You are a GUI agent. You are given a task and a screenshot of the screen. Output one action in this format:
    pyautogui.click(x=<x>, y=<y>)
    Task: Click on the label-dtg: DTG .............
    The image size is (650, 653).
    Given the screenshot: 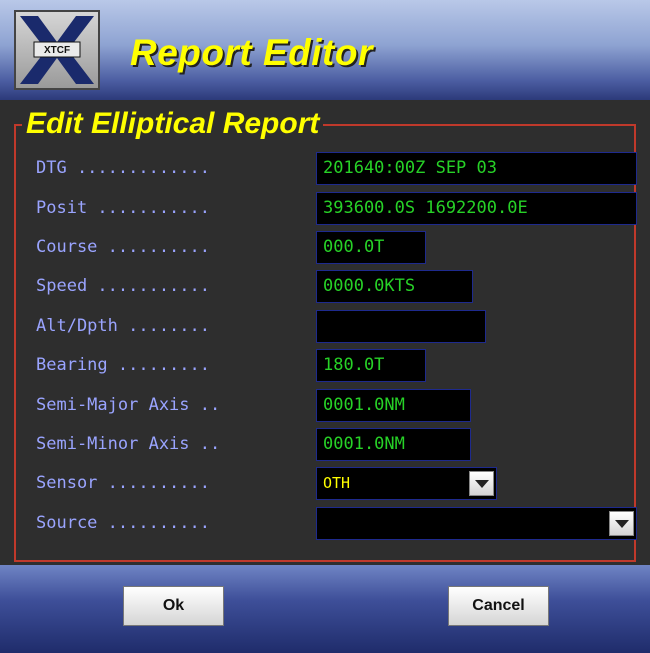 What is the action you would take?
    pyautogui.click(x=123, y=168)
    